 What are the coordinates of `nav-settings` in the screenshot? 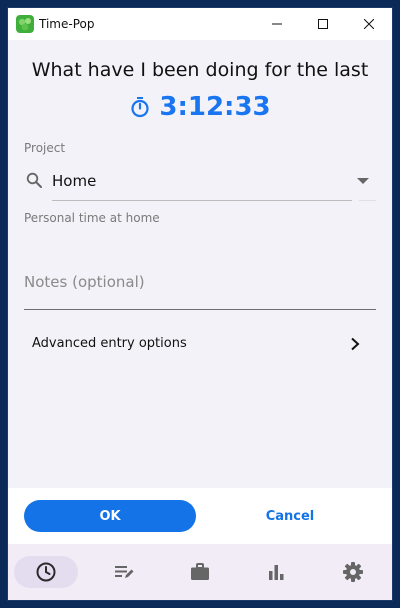 It's located at (353, 572).